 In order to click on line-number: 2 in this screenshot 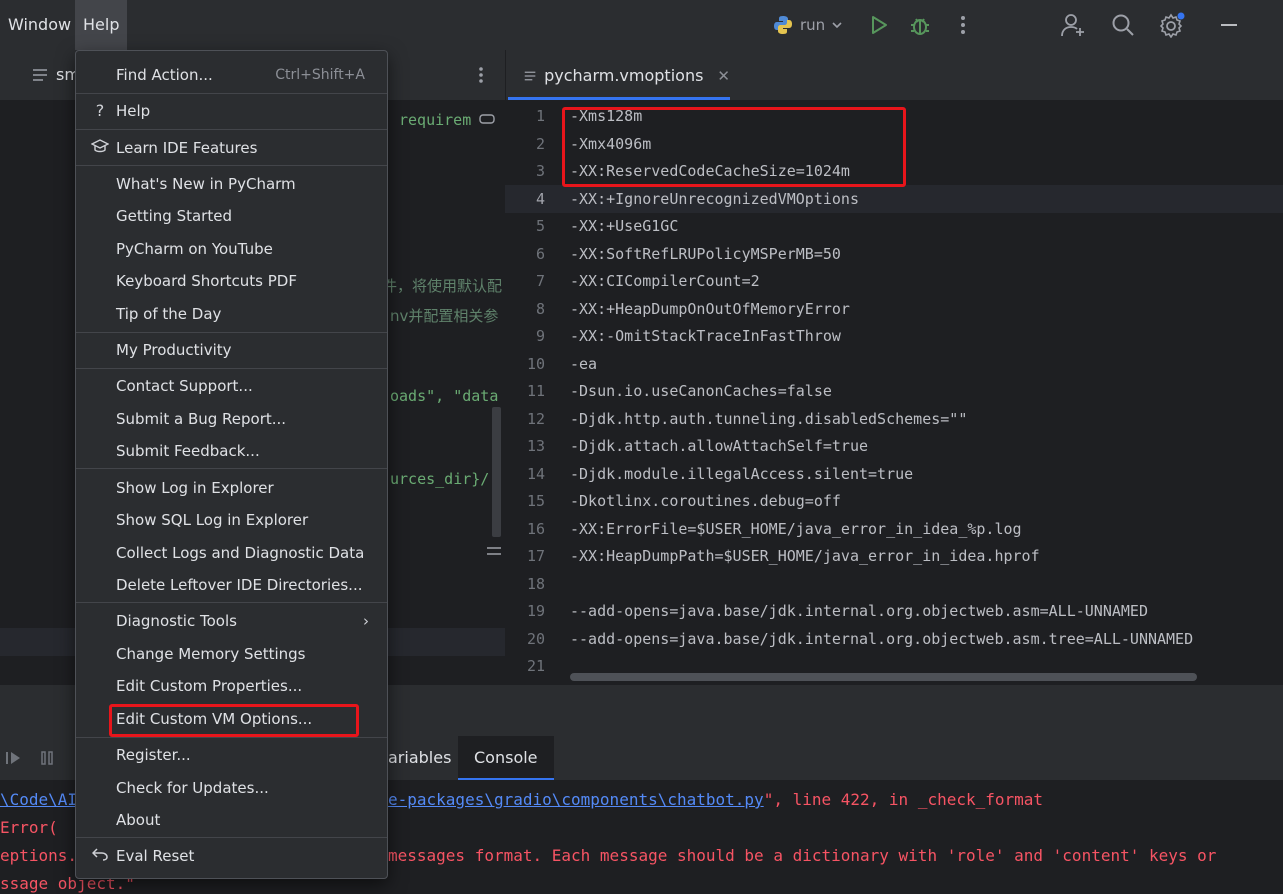, I will do `click(540, 144)`.